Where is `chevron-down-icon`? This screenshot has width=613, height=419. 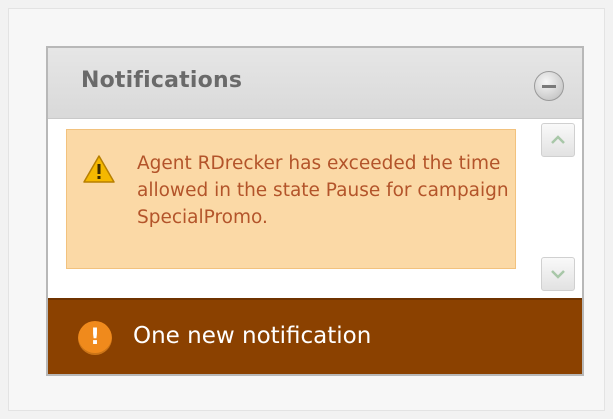 chevron-down-icon is located at coordinates (558, 274).